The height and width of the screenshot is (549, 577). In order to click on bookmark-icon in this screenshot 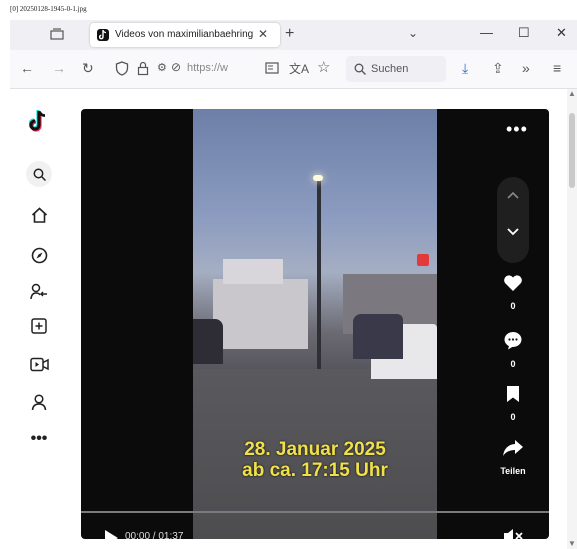, I will do `click(513, 394)`.